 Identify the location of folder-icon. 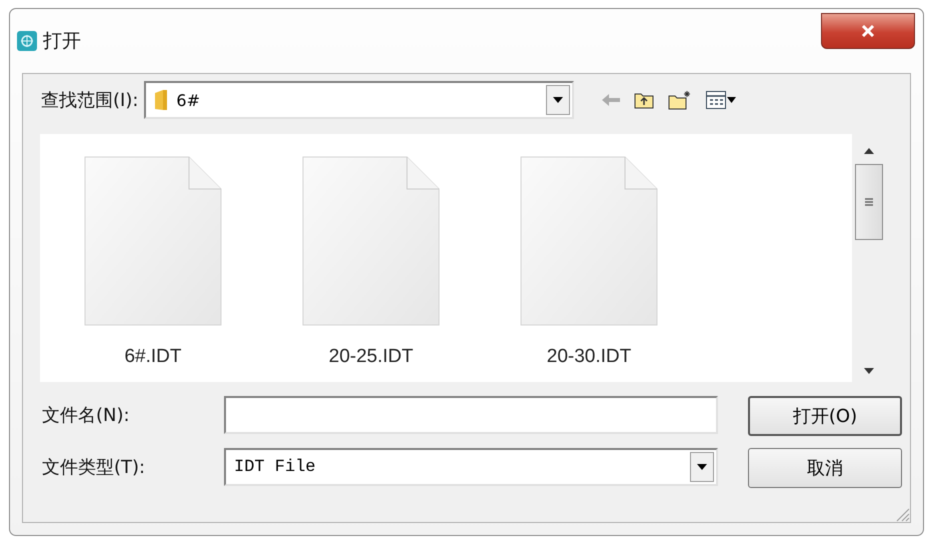
(161, 100).